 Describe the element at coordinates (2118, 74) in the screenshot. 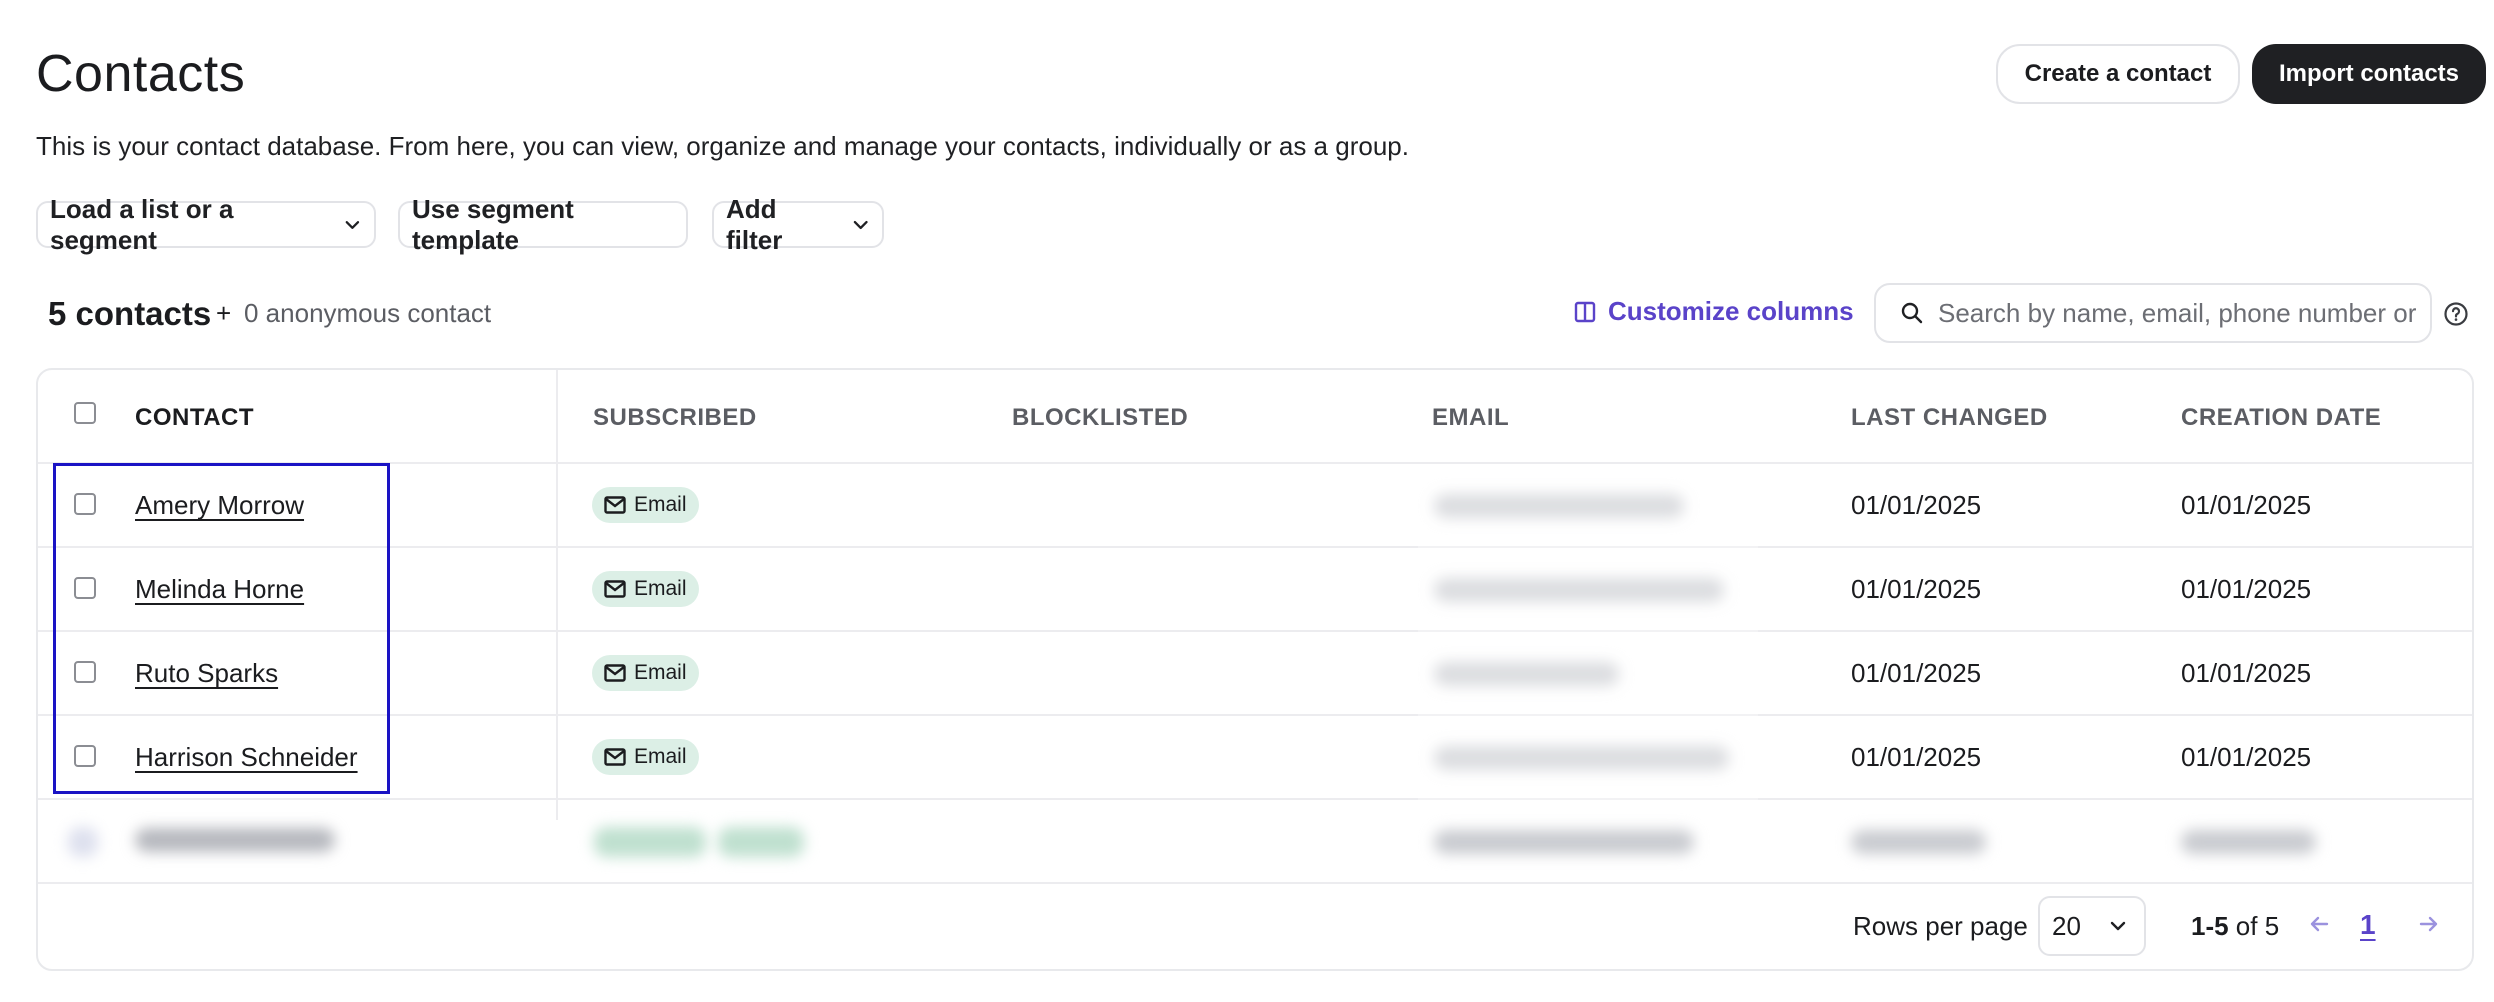

I see `create-contact-button: Create a contact` at that location.